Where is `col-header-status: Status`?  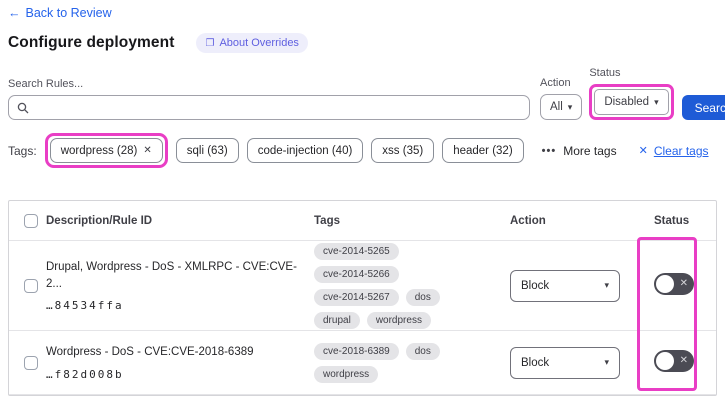
col-header-status: Status is located at coordinates (672, 220).